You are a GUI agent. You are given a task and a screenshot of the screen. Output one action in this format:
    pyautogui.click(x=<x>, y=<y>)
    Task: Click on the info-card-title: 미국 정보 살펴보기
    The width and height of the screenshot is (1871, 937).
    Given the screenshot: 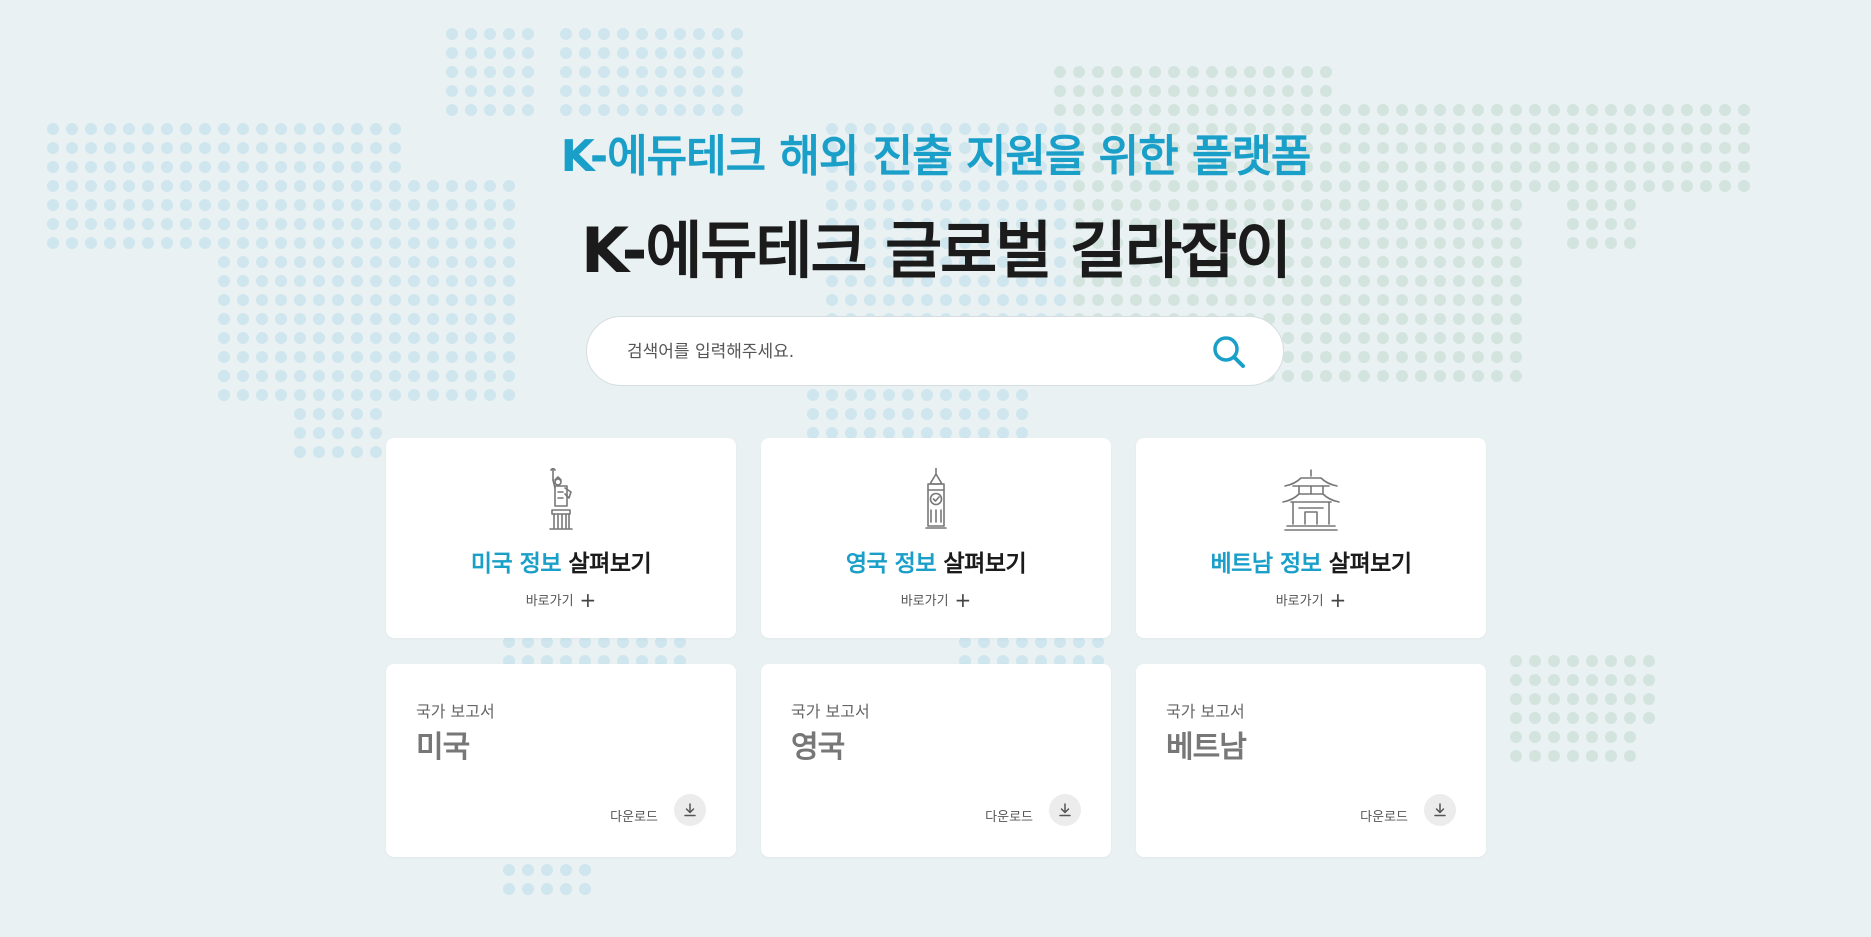 What is the action you would take?
    pyautogui.click(x=561, y=561)
    